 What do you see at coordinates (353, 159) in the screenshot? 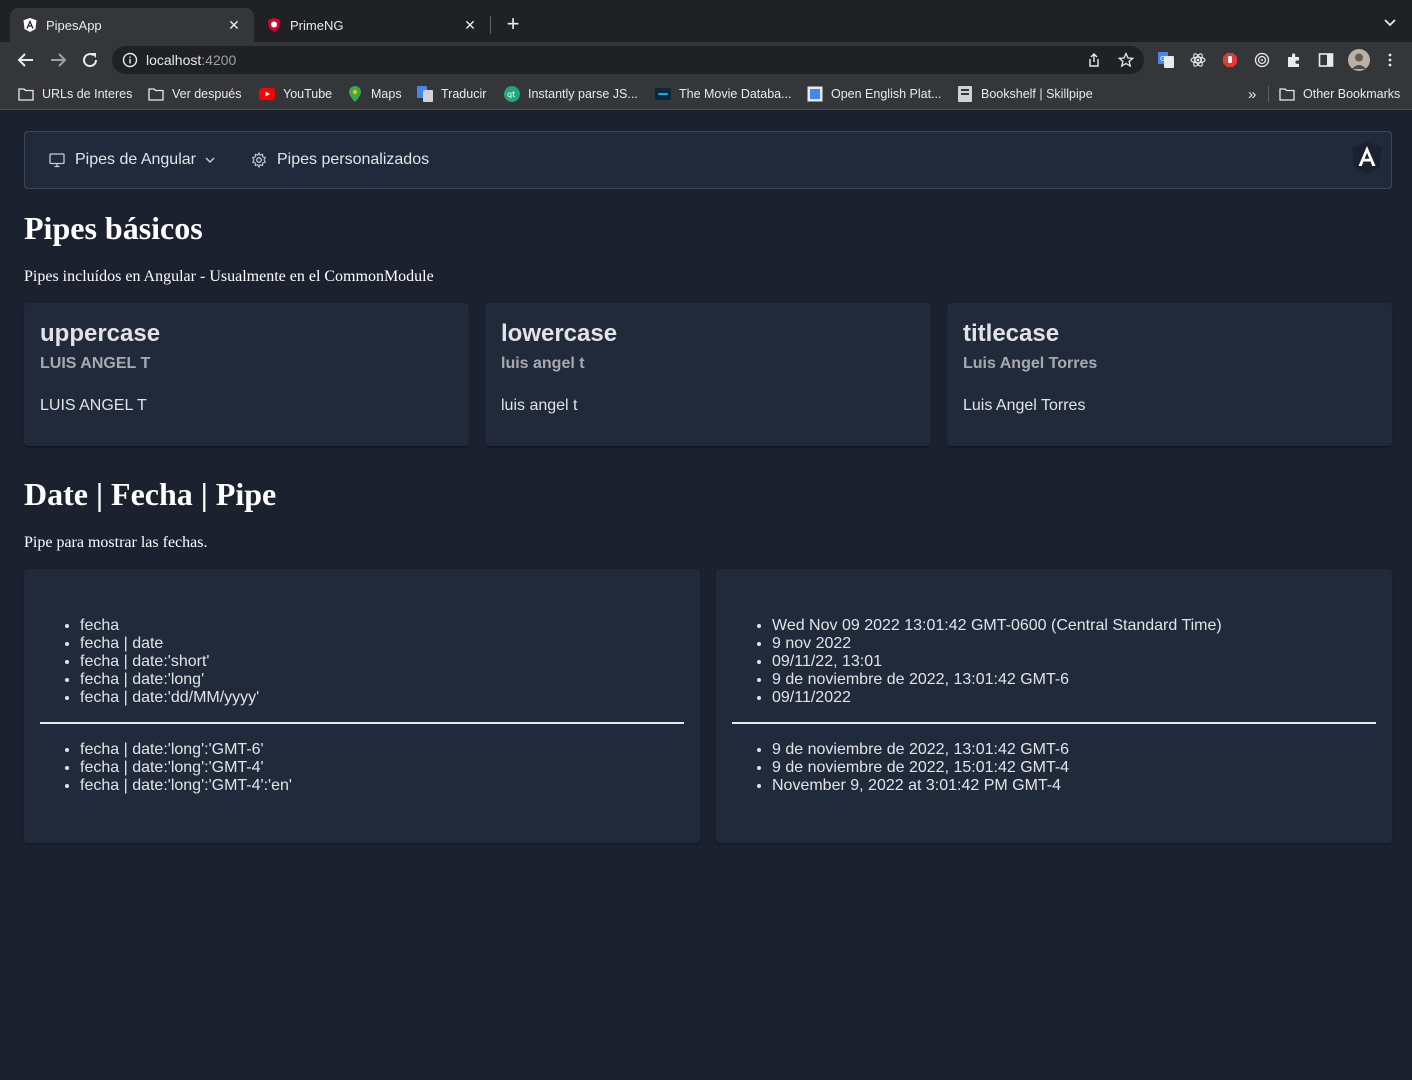
I see `menu-item-label: Pipes personalizados` at bounding box center [353, 159].